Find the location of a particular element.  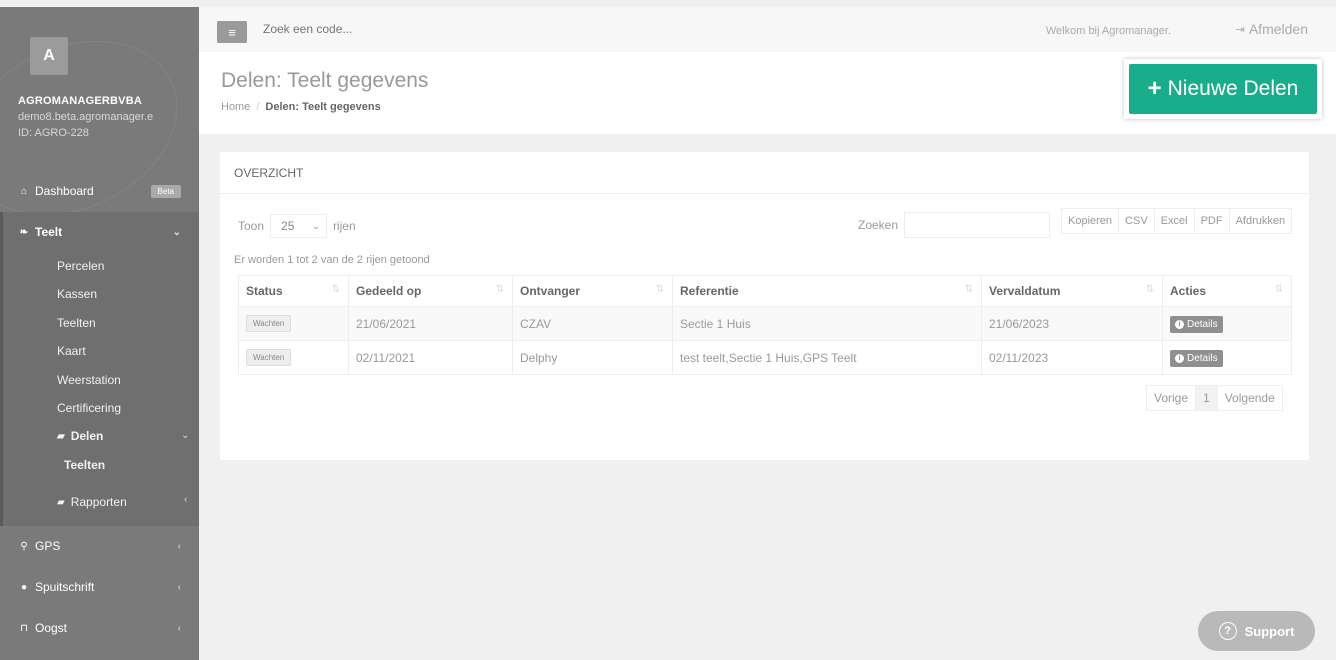

sign-out-icon: ⇥ is located at coordinates (1240, 29).